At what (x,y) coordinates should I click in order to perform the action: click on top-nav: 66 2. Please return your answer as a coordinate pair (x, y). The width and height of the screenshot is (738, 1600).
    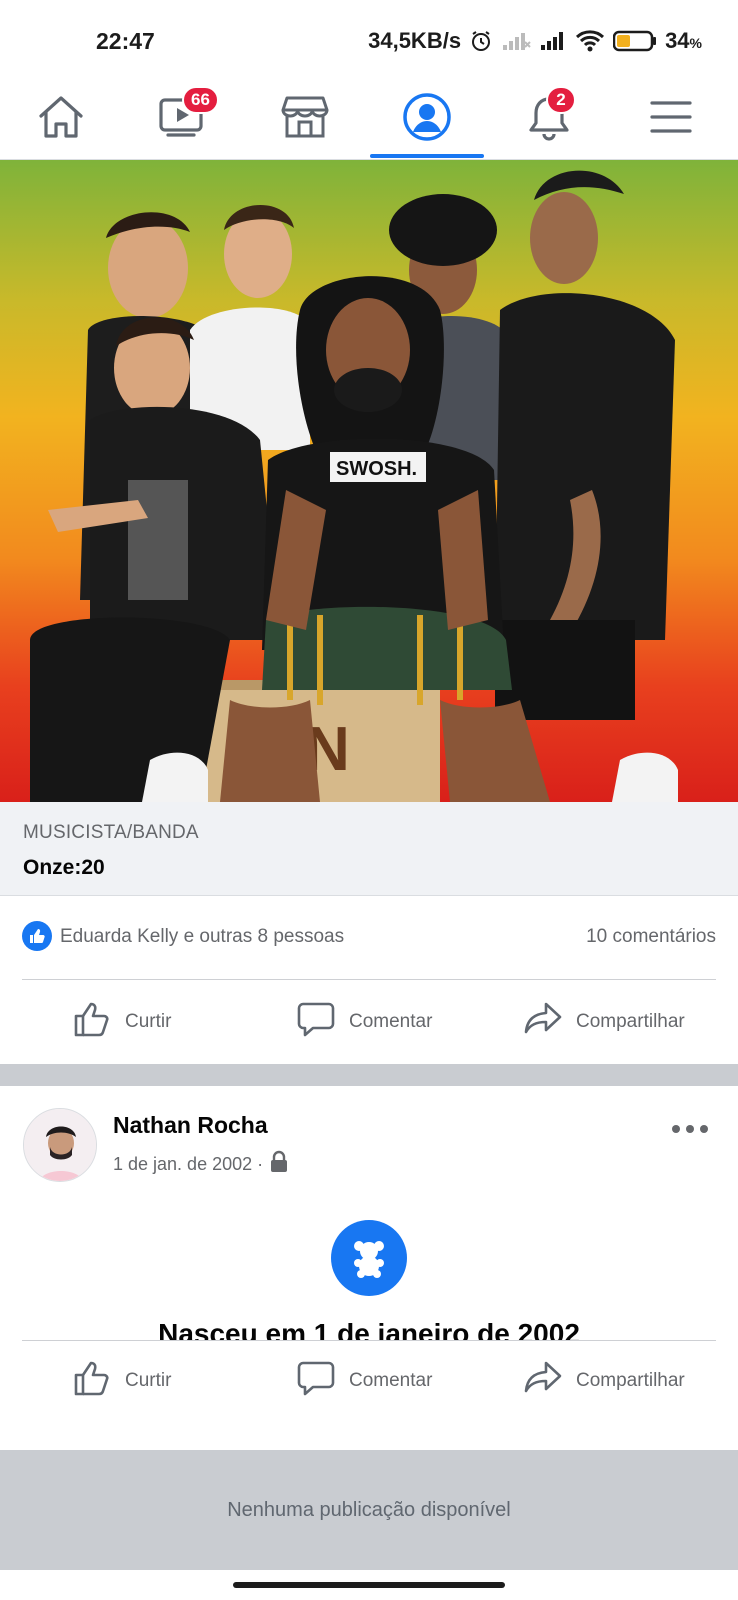
    Looking at the image, I should click on (369, 119).